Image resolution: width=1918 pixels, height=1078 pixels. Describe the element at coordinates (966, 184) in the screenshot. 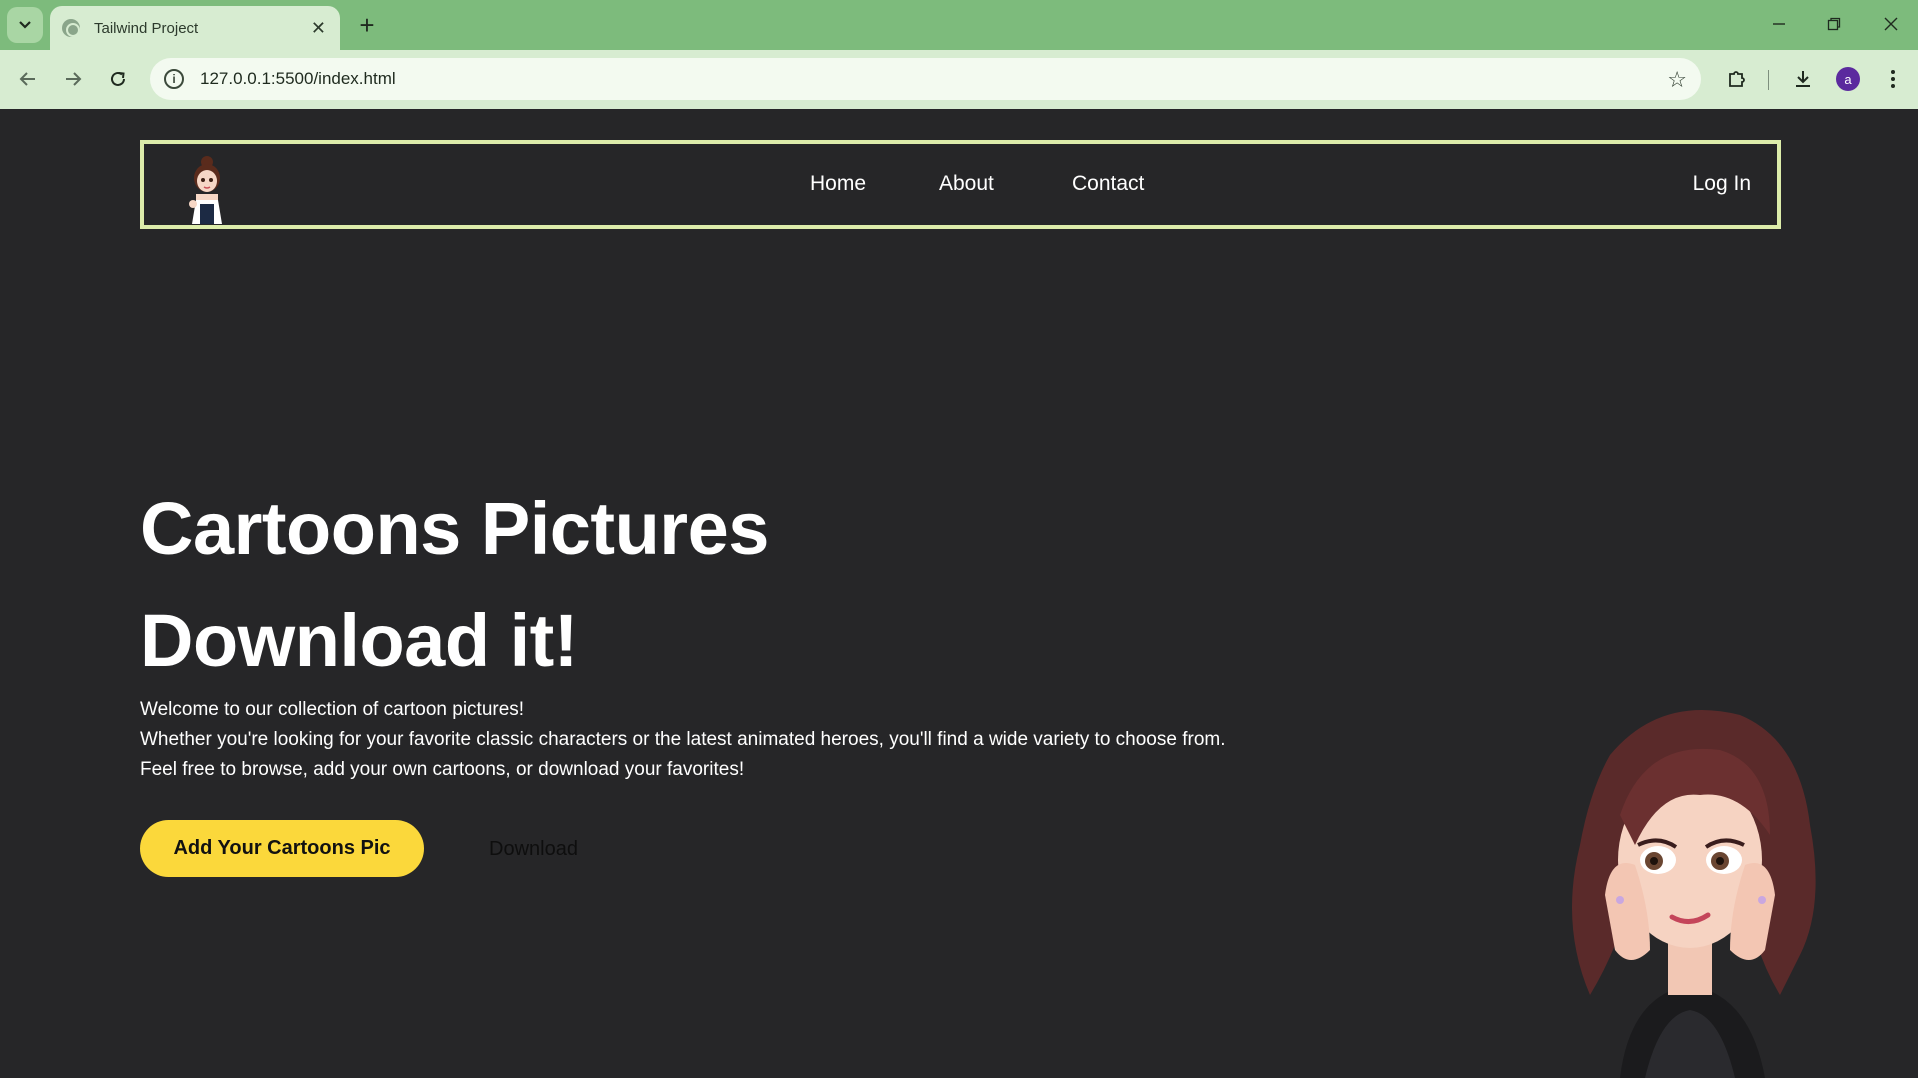

I see `nav-link-about: About` at that location.